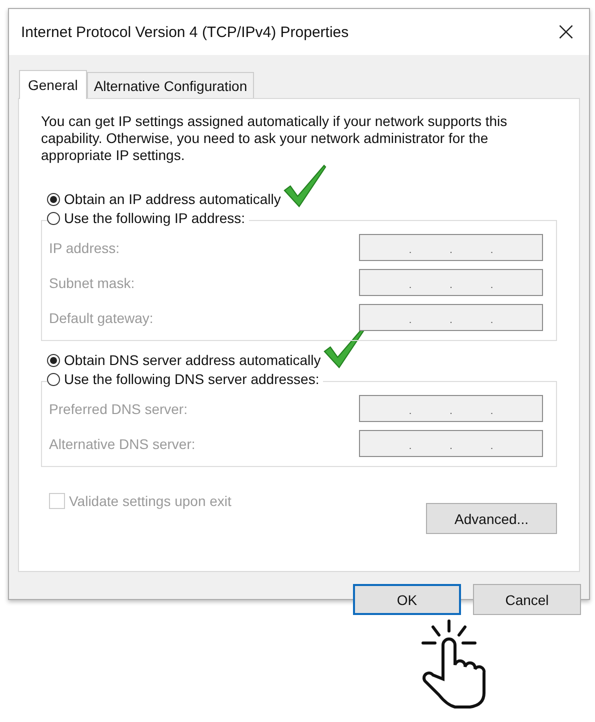 This screenshot has width=595, height=722. I want to click on radio-label: Obtain DNS server address automatically, so click(192, 360).